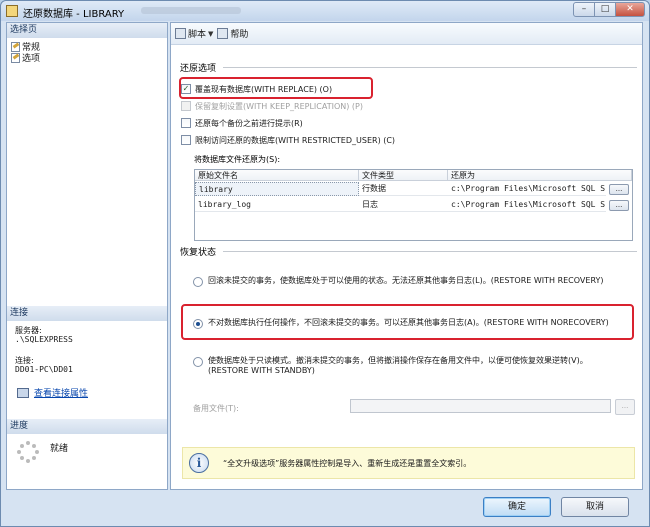  Describe the element at coordinates (87, 426) in the screenshot. I see `progress-header: 进度` at that location.